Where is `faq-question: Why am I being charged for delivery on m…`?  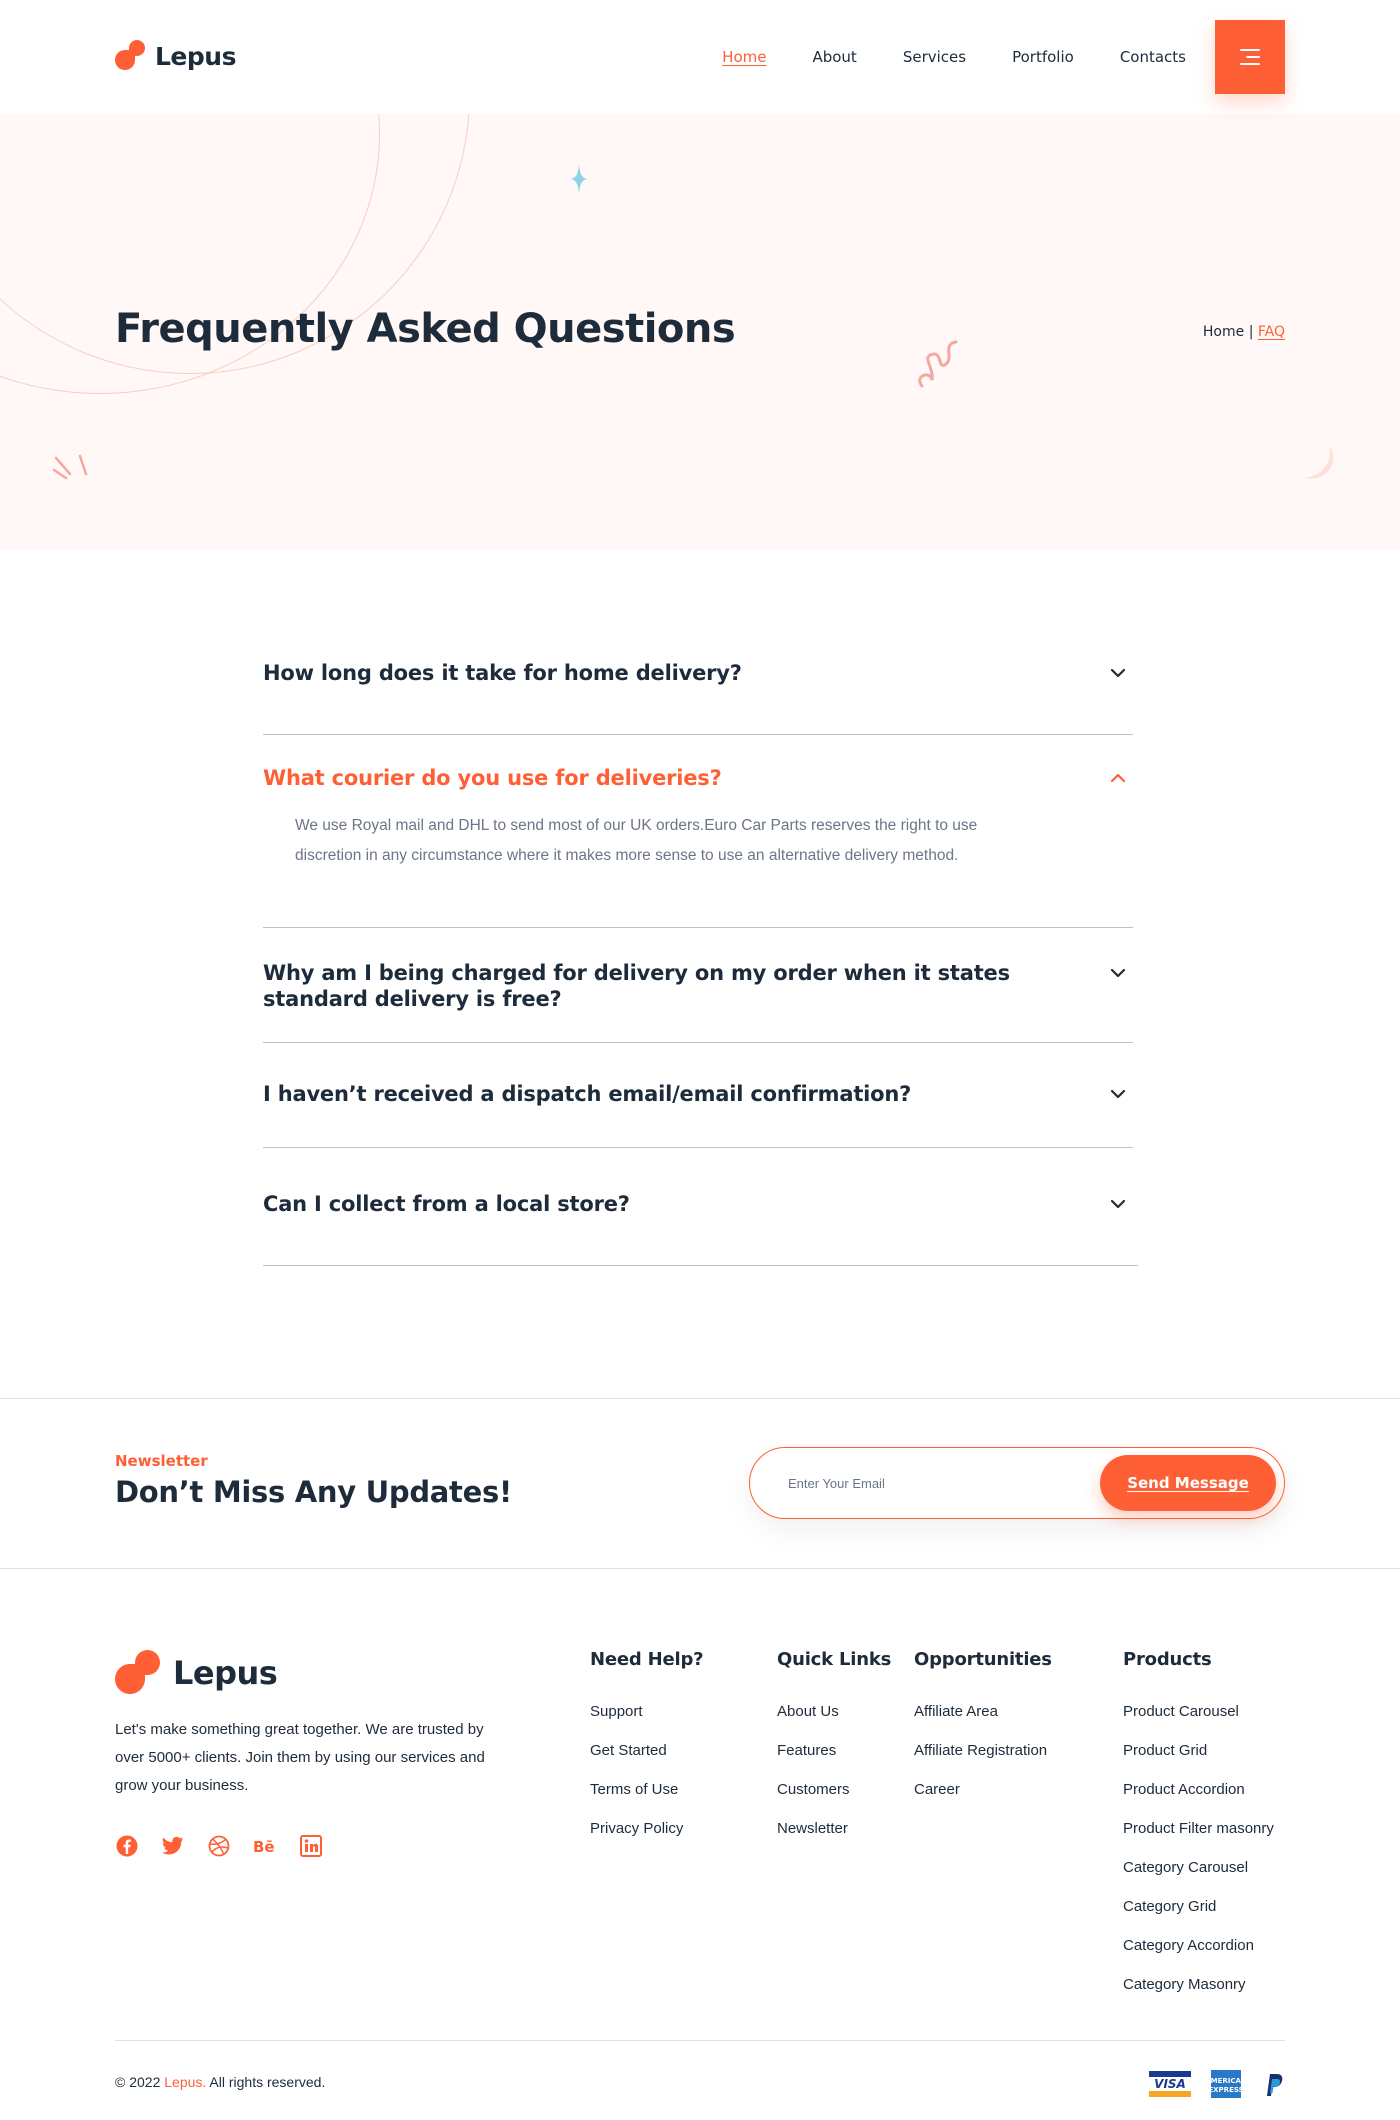
faq-question: Why am I being charged for delivery on m… is located at coordinates (636, 986).